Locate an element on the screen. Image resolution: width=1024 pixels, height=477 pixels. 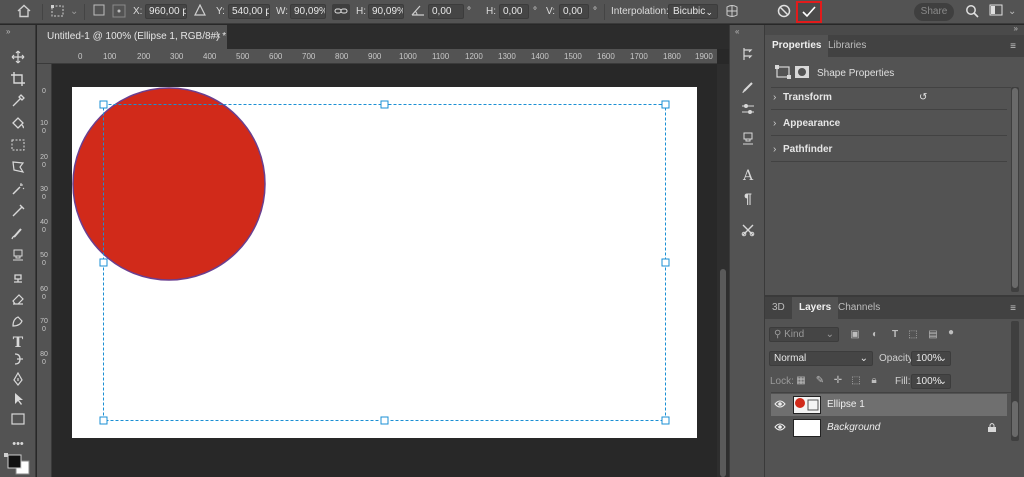
layers-scrollbar is located at coordinates (1015, 381).